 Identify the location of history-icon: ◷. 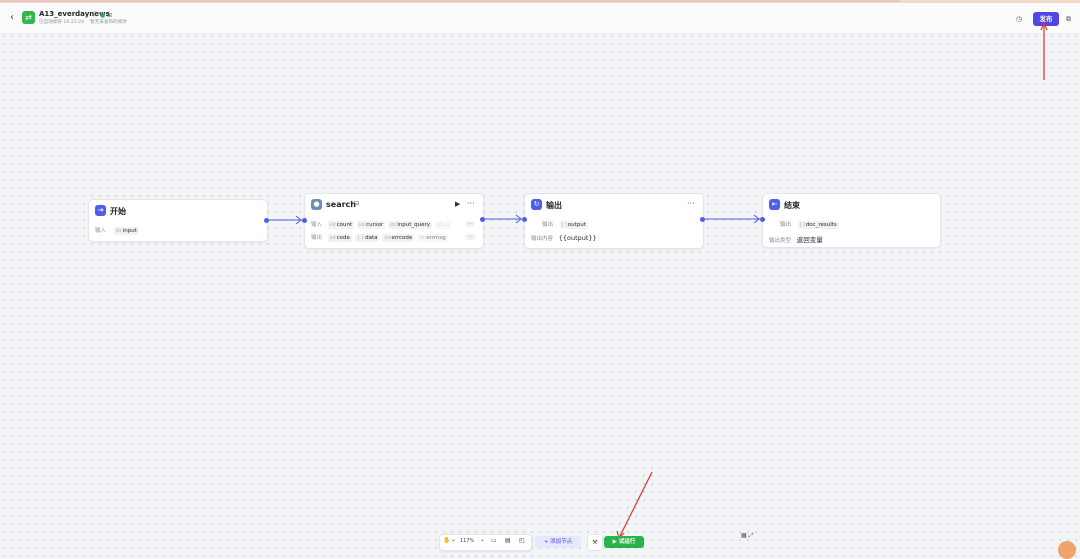
(1019, 19).